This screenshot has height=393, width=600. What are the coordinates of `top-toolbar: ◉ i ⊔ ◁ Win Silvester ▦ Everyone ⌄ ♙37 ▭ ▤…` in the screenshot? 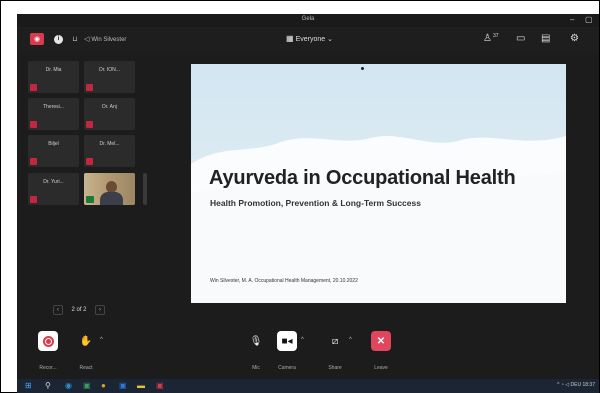 It's located at (308, 40).